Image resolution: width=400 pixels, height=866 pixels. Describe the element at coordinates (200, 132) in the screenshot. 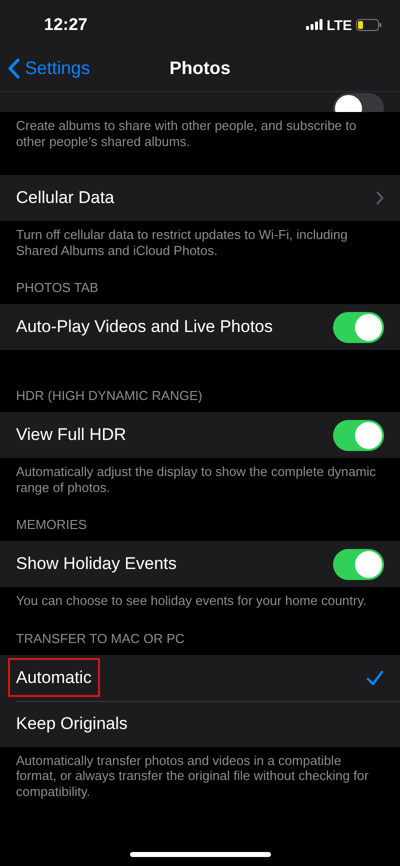

I see `section-footer: Create albums to share with other people, and subscribe to other people’s shared albums.` at that location.